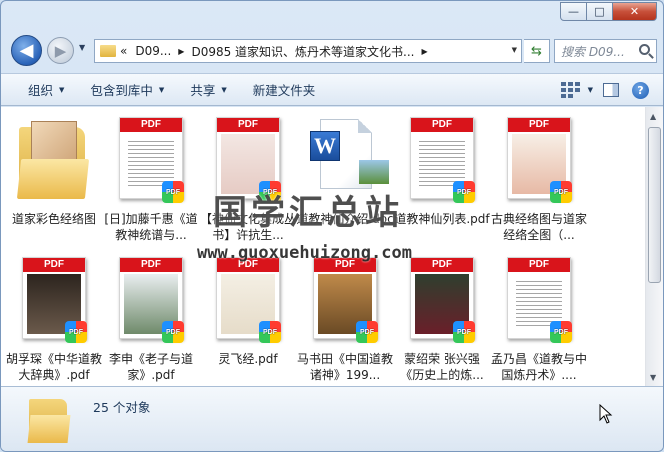 The image size is (664, 452). I want to click on breadcrumb-overflow: «, so click(123, 51).